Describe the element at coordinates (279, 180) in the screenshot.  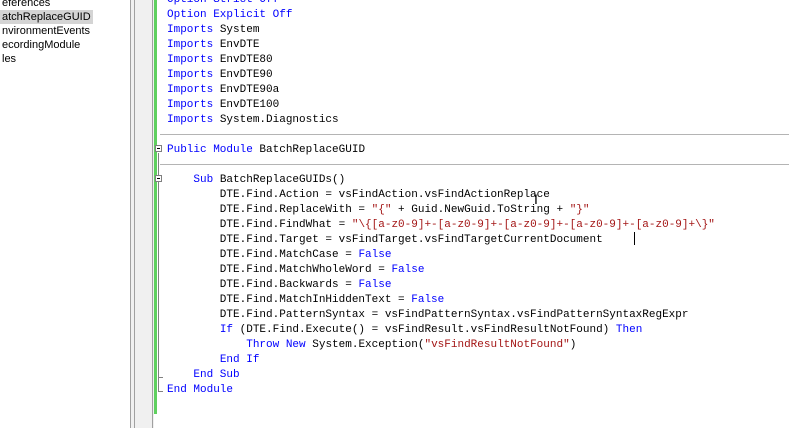
I see `code-token: BatchReplaceGUIDs()` at that location.